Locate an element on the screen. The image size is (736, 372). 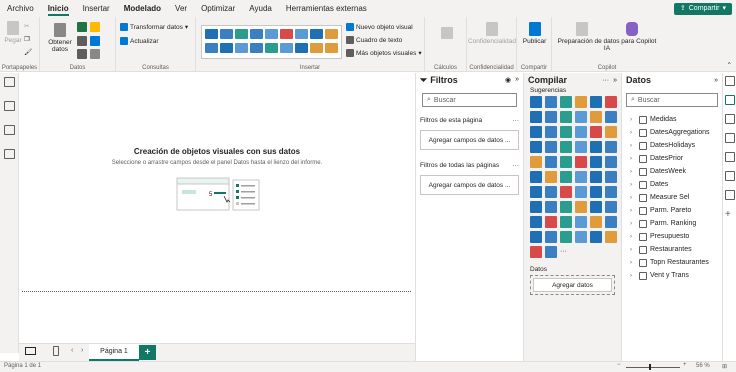
zoom-slider-thumb is located at coordinates (650, 367).